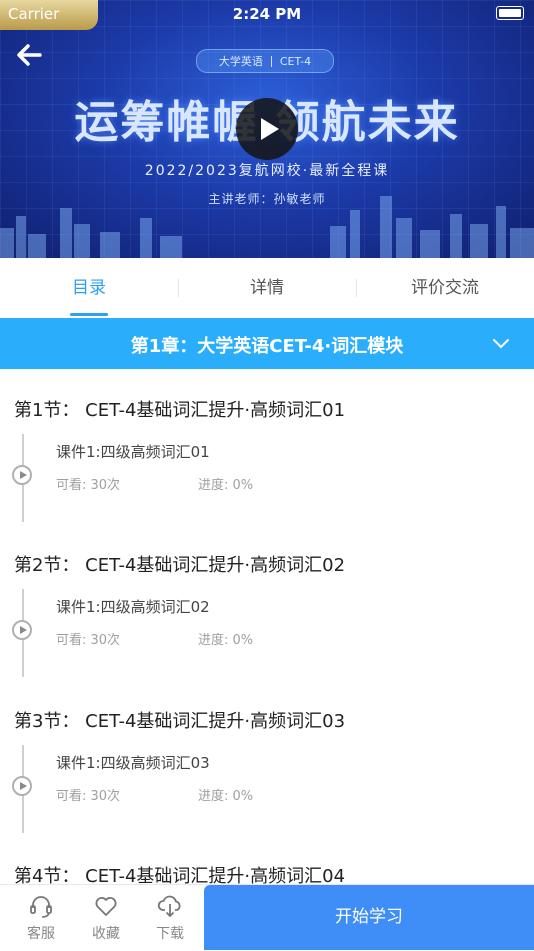  I want to click on section-title: 第1节： CET-4基础词汇提升·高频词汇01, so click(180, 410).